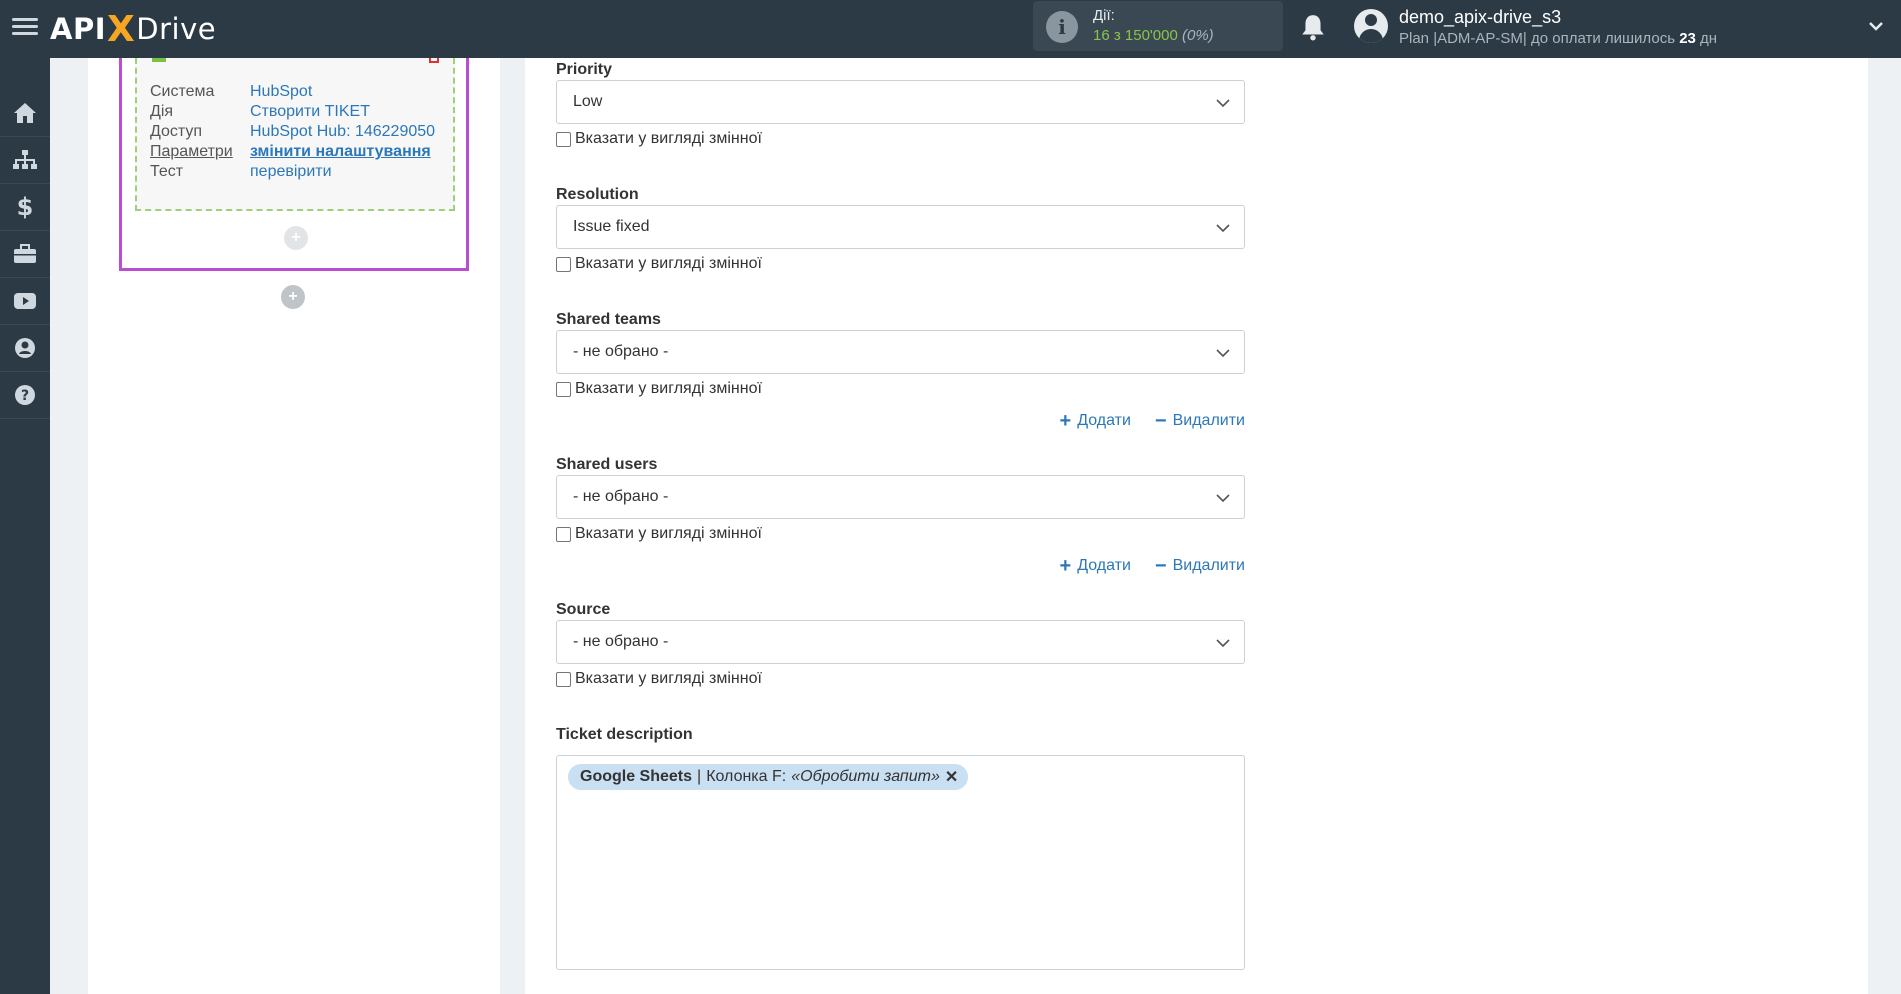 This screenshot has height=994, width=1901. What do you see at coordinates (281, 91) in the screenshot?
I see `card-value: HubSpot` at bounding box center [281, 91].